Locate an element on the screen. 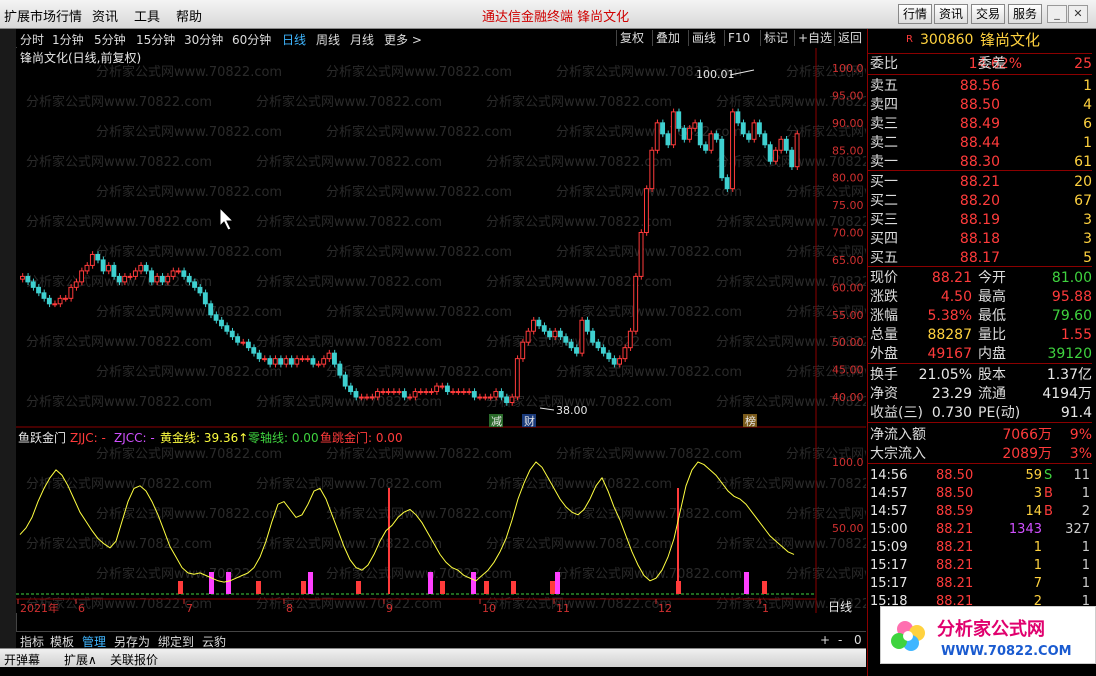 This screenshot has height=676, width=1096. stat-row: 涨幅 5.38% 最低 79.60 is located at coordinates (980, 316).